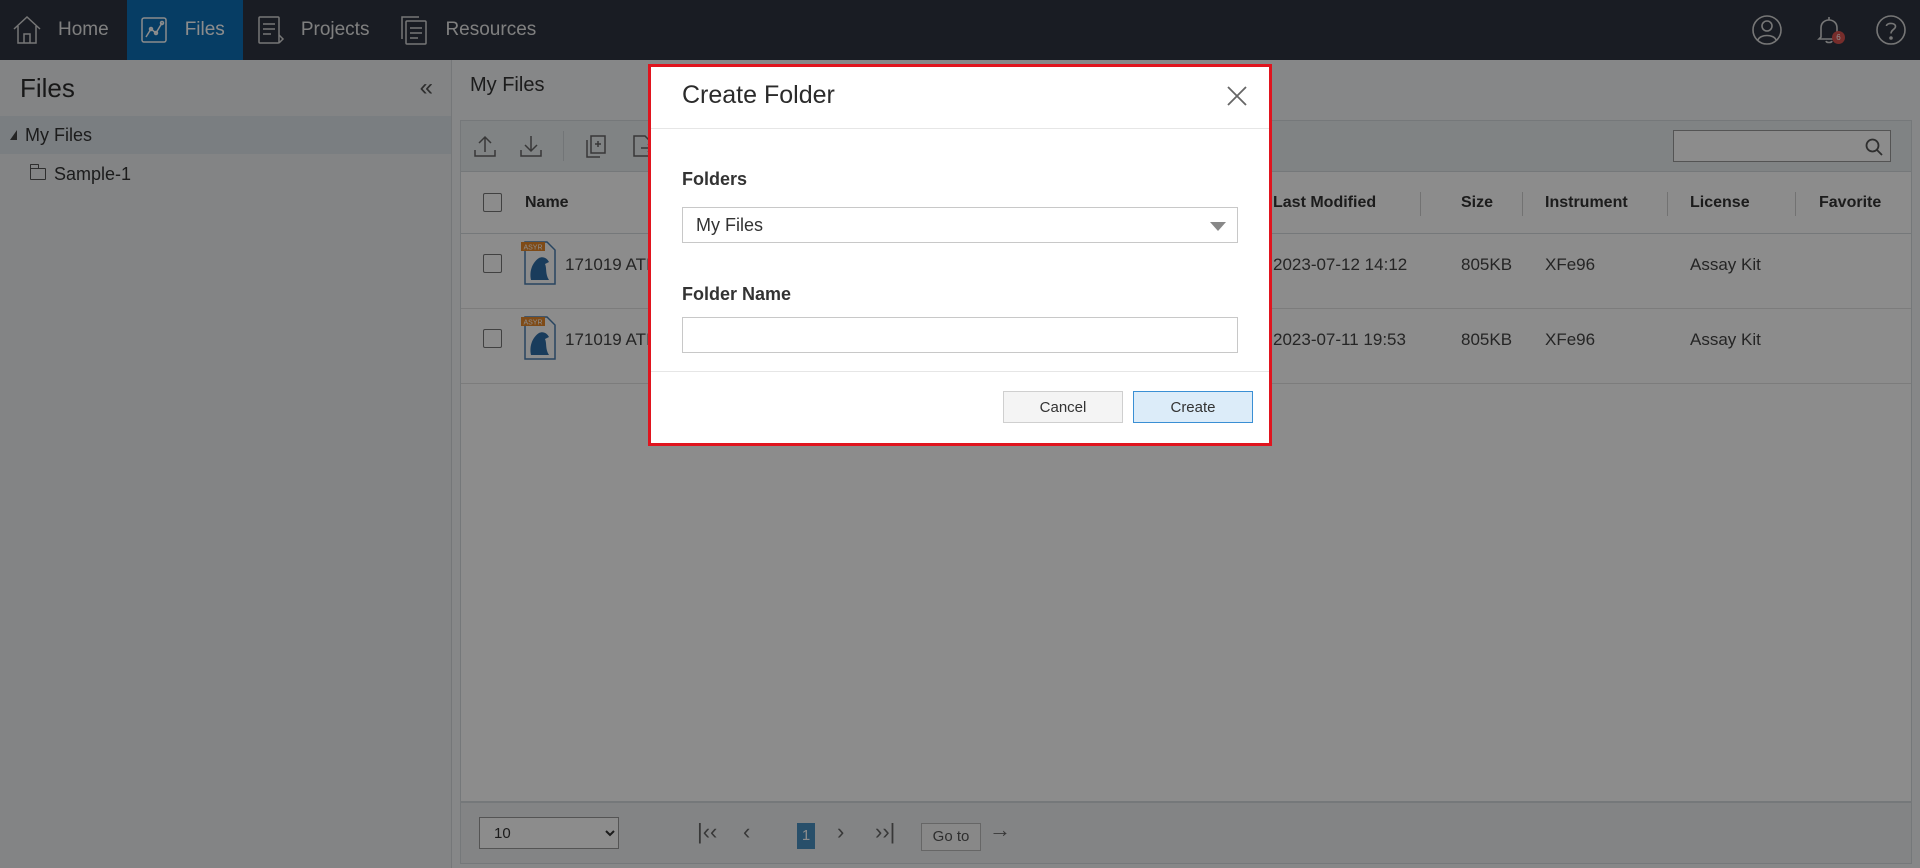 This screenshot has width=1920, height=868. I want to click on create-button: Create, so click(1193, 407).